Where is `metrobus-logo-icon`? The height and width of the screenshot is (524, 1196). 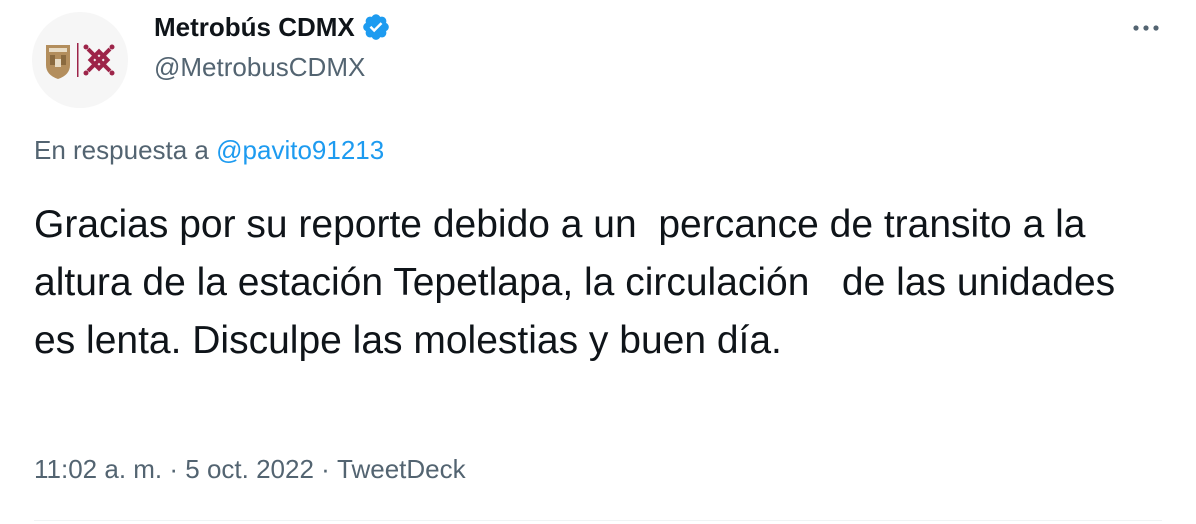
metrobus-logo-icon is located at coordinates (80, 61).